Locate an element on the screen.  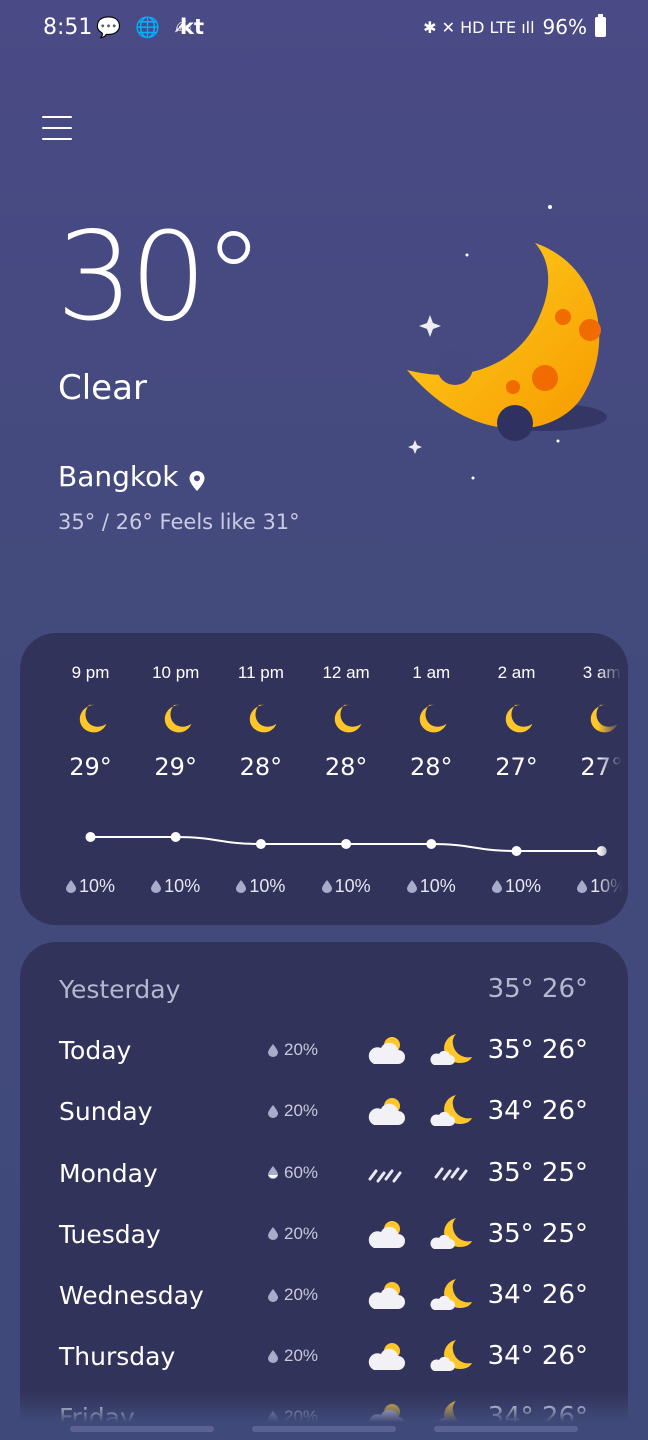
crescent-moon-illustration is located at coordinates (507, 342).